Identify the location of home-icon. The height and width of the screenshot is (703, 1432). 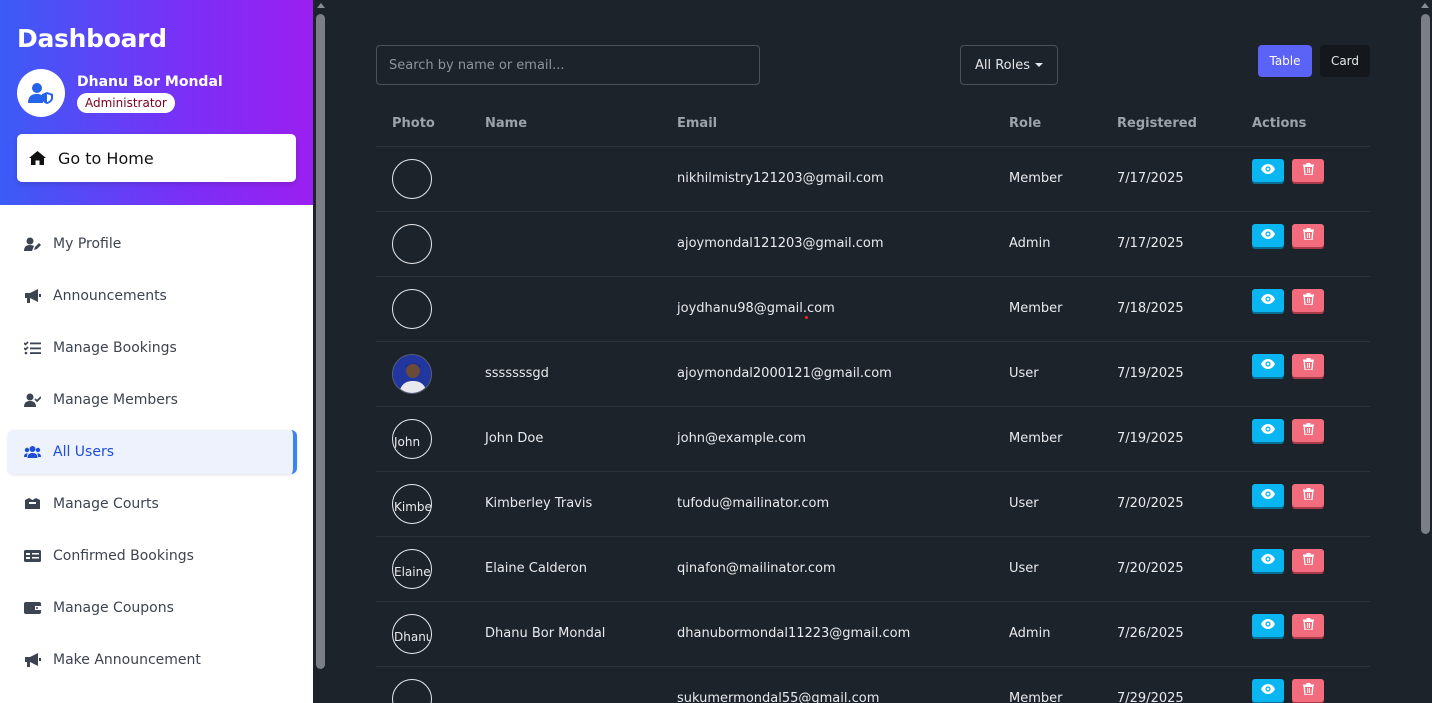
(37, 158).